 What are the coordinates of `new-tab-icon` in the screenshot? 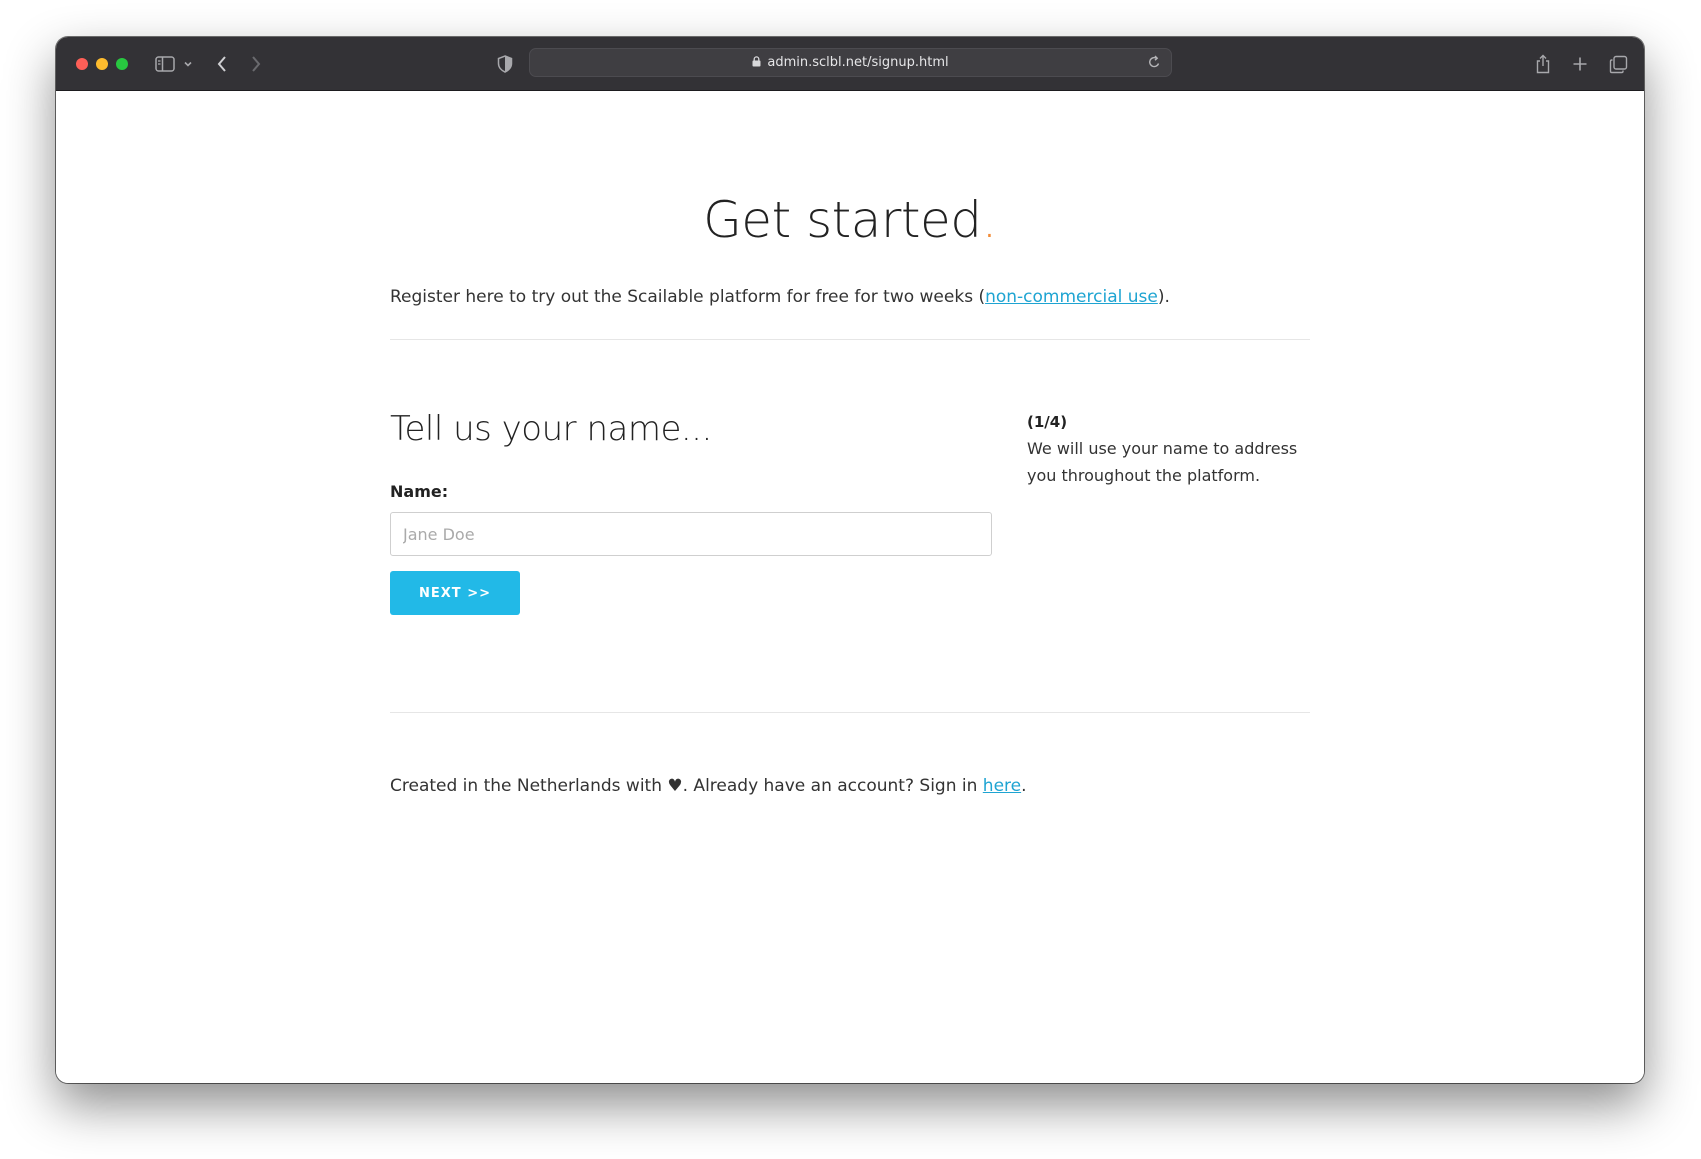 It's located at (1580, 64).